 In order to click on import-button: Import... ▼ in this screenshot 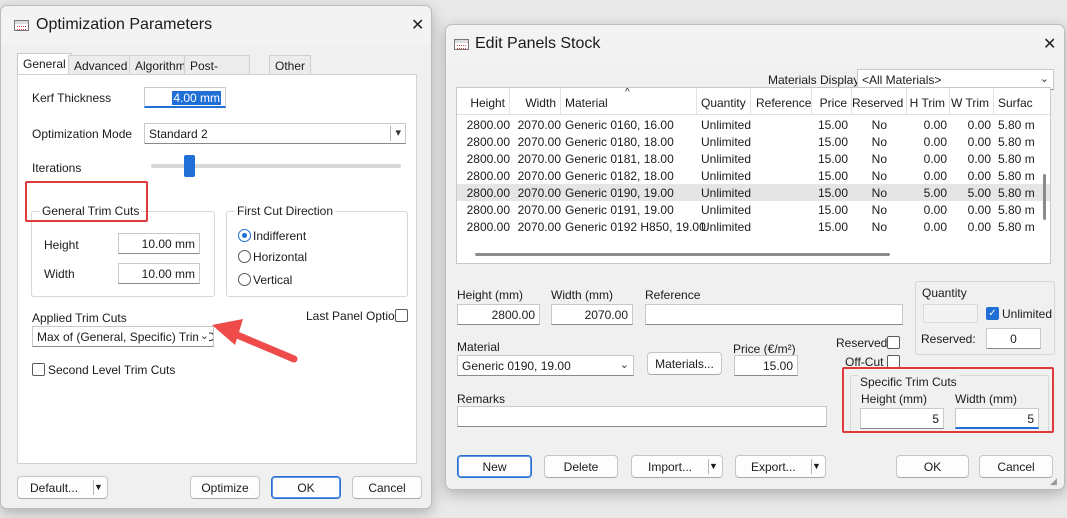, I will do `click(677, 466)`.